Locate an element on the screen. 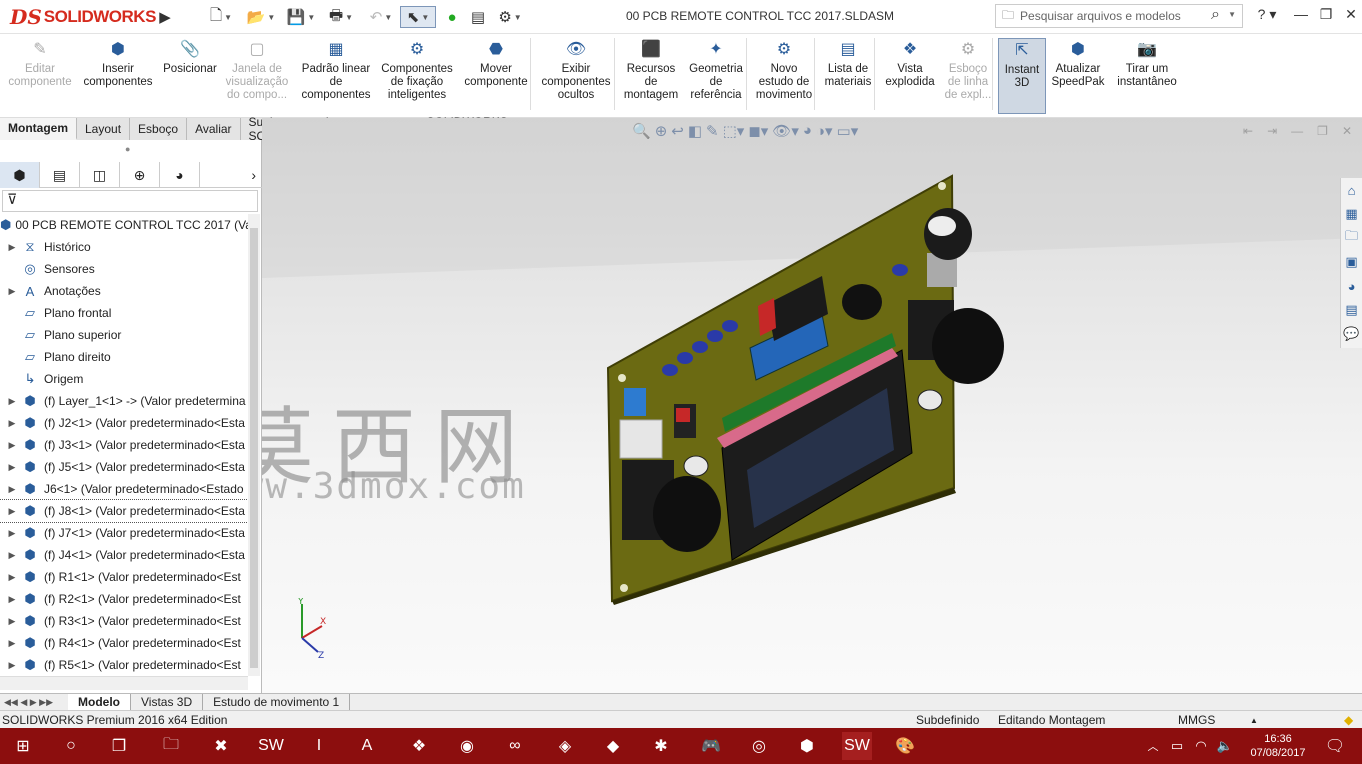  tree-item: ◎ Sensores is located at coordinates (124, 269).